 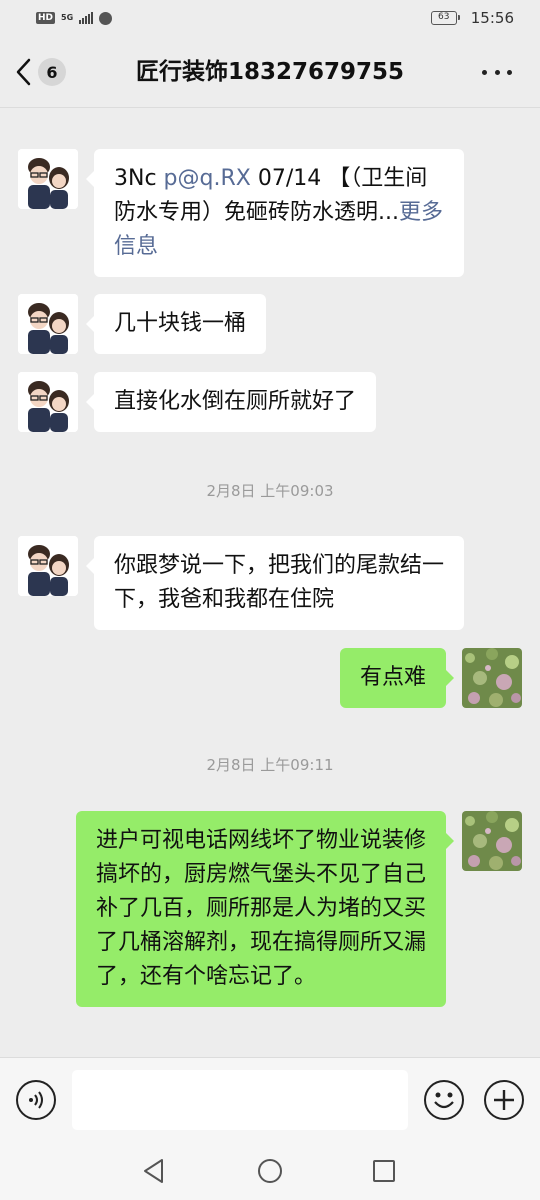 What do you see at coordinates (444, 1100) in the screenshot?
I see `emoji-icon` at bounding box center [444, 1100].